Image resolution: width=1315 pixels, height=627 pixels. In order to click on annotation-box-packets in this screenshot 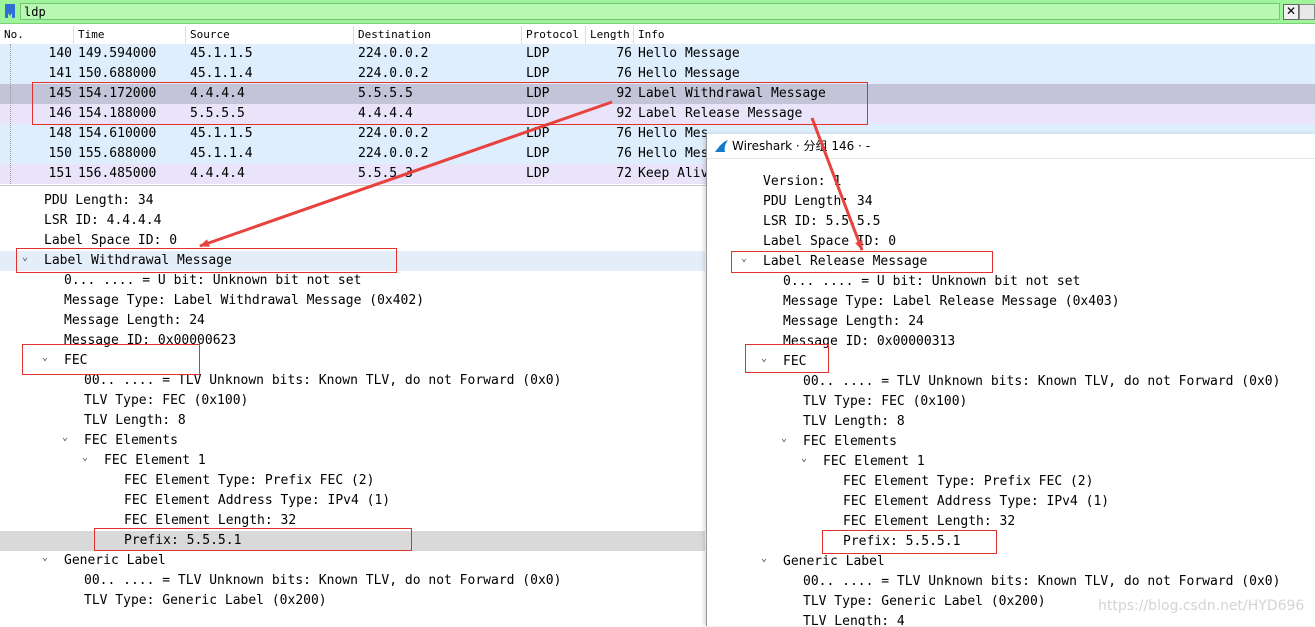, I will do `click(450, 103)`.